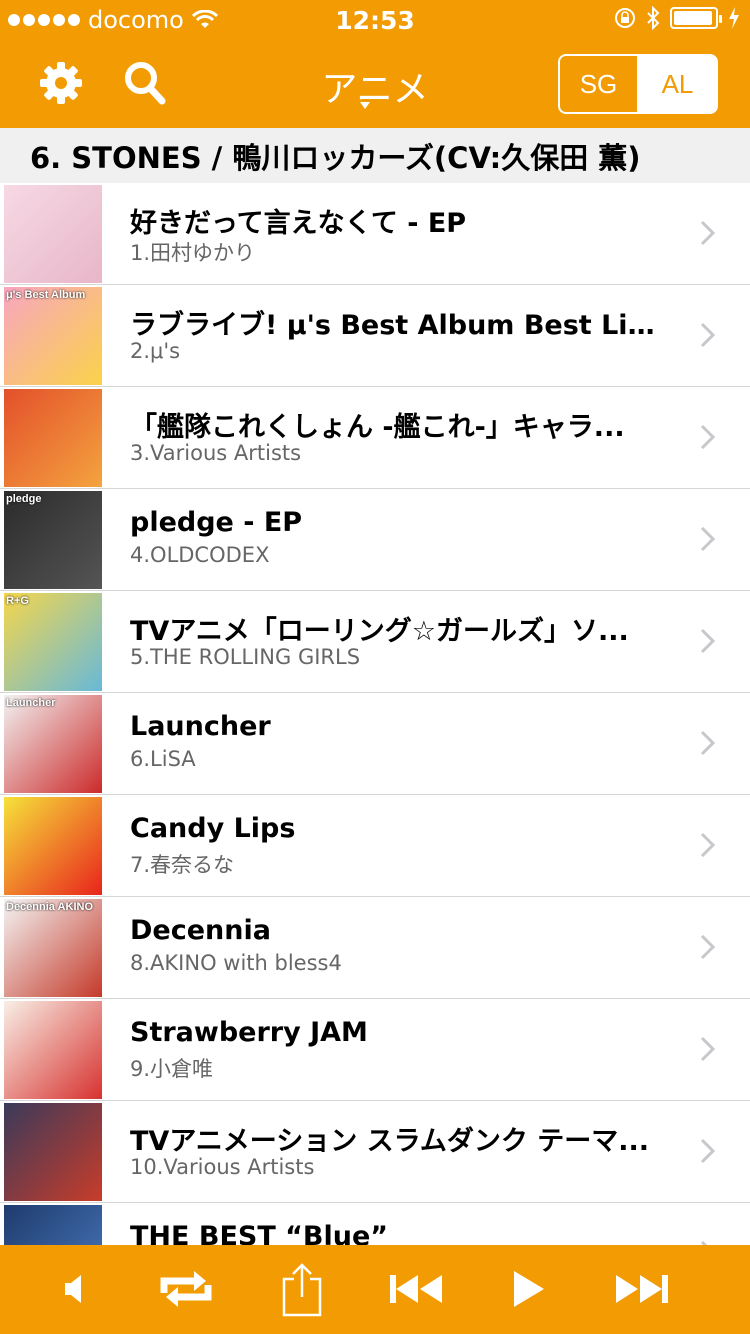 The width and height of the screenshot is (750, 1334). I want to click on previous-track-button, so click(416, 1289).